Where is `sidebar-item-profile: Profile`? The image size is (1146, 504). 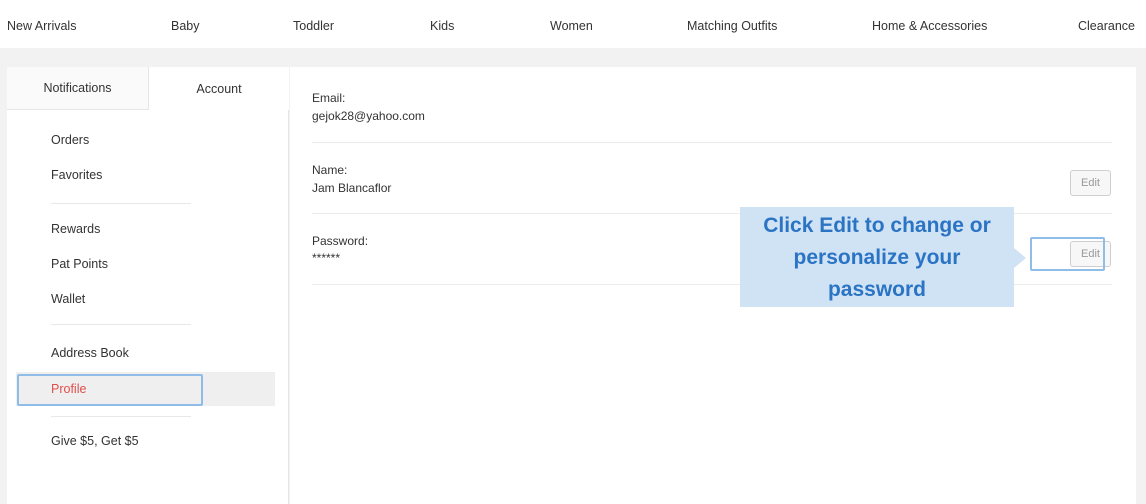 sidebar-item-profile: Profile is located at coordinates (68, 389).